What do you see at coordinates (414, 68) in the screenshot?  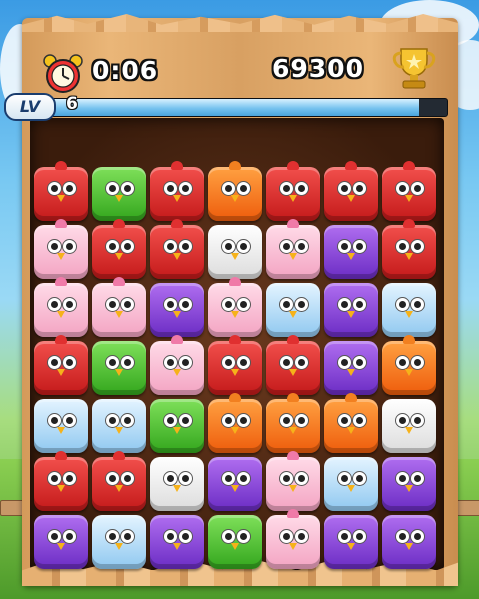 I see `trophy-icon` at bounding box center [414, 68].